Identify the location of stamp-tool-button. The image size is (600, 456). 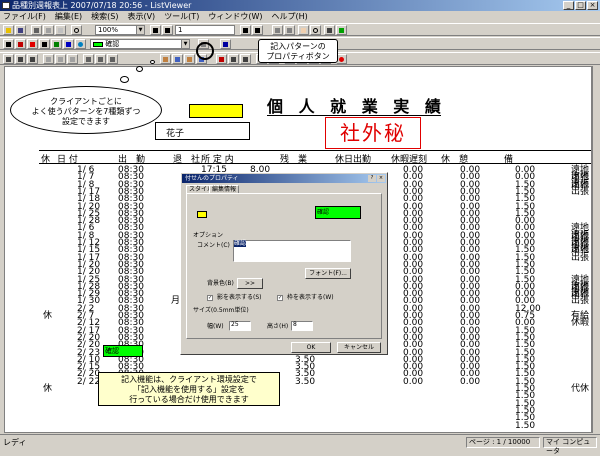
(20, 44).